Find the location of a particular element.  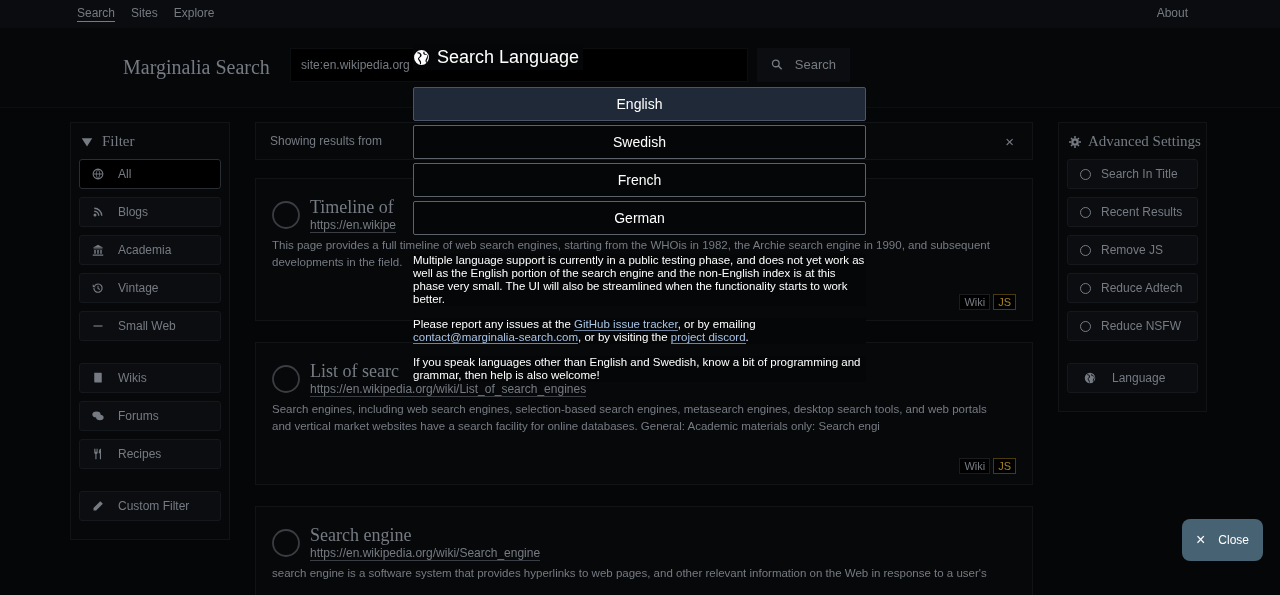

snippet-line: search engine is a software system that provides hyperlinks to web pages, and other relevant information on the Web in response to a user's is located at coordinates (629, 573).